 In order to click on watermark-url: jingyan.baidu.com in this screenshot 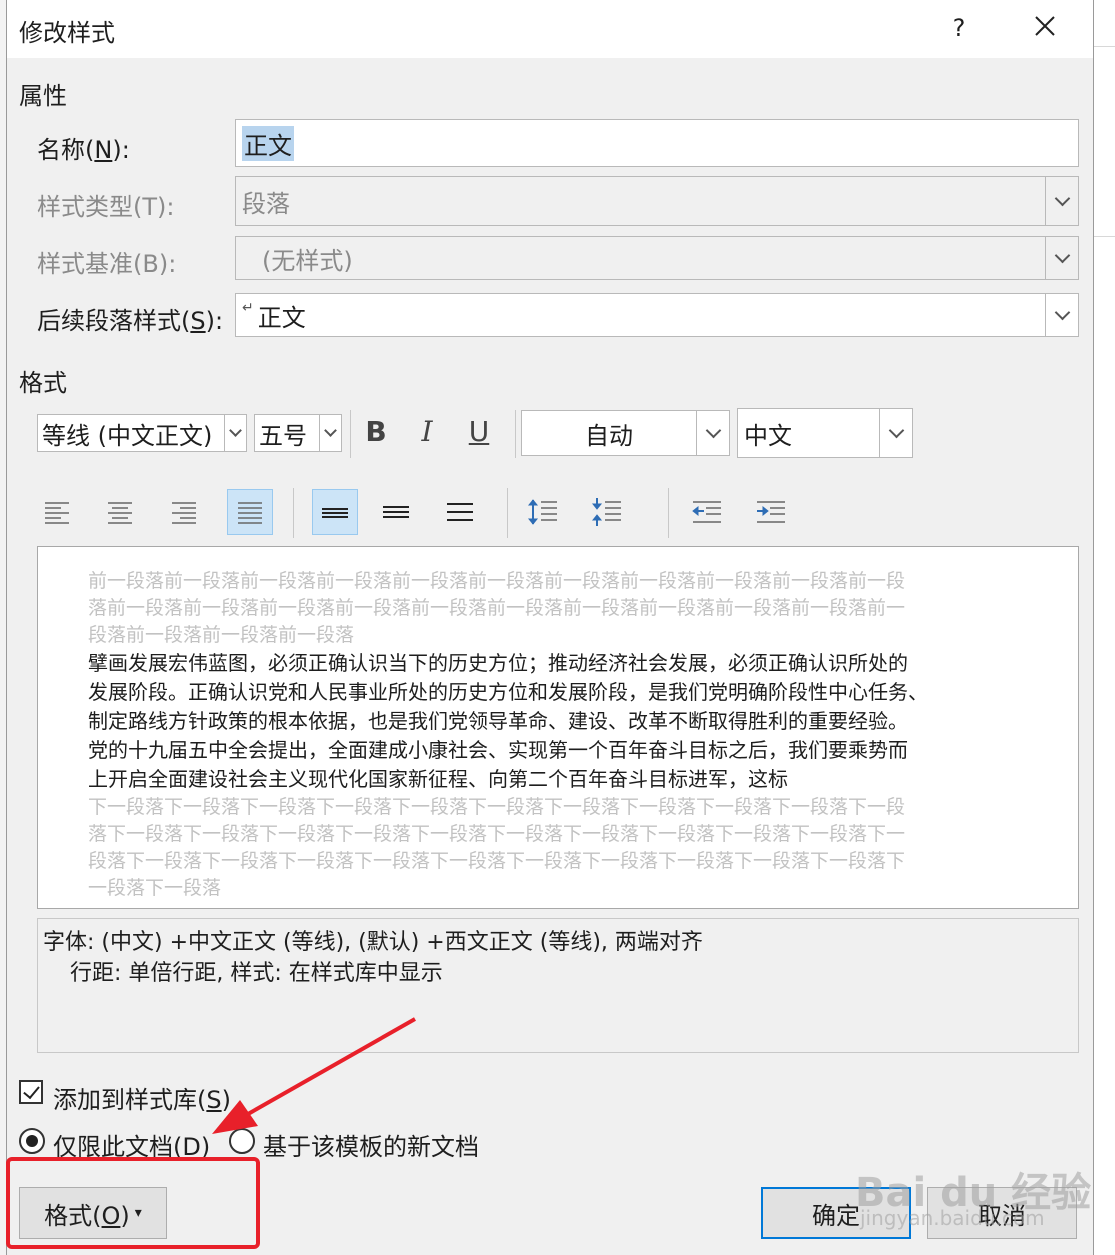, I will do `click(952, 1218)`.